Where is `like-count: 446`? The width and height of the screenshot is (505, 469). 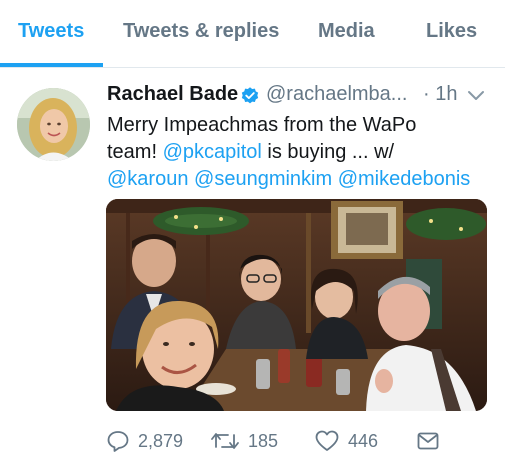 like-count: 446 is located at coordinates (363, 441).